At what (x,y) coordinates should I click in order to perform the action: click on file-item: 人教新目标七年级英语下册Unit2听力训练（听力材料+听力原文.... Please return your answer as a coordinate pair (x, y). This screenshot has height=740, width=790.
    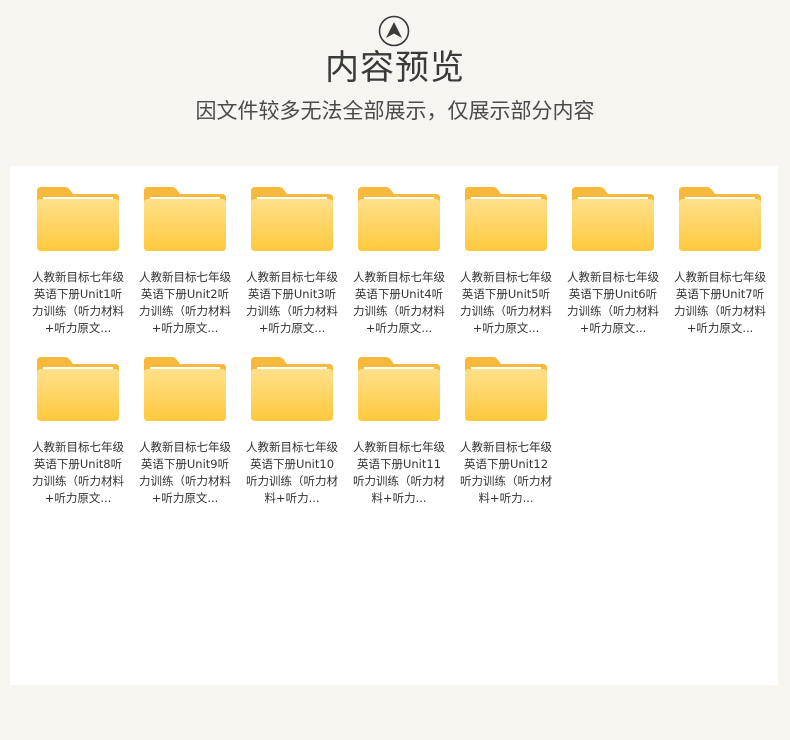
    Looking at the image, I should click on (188, 266).